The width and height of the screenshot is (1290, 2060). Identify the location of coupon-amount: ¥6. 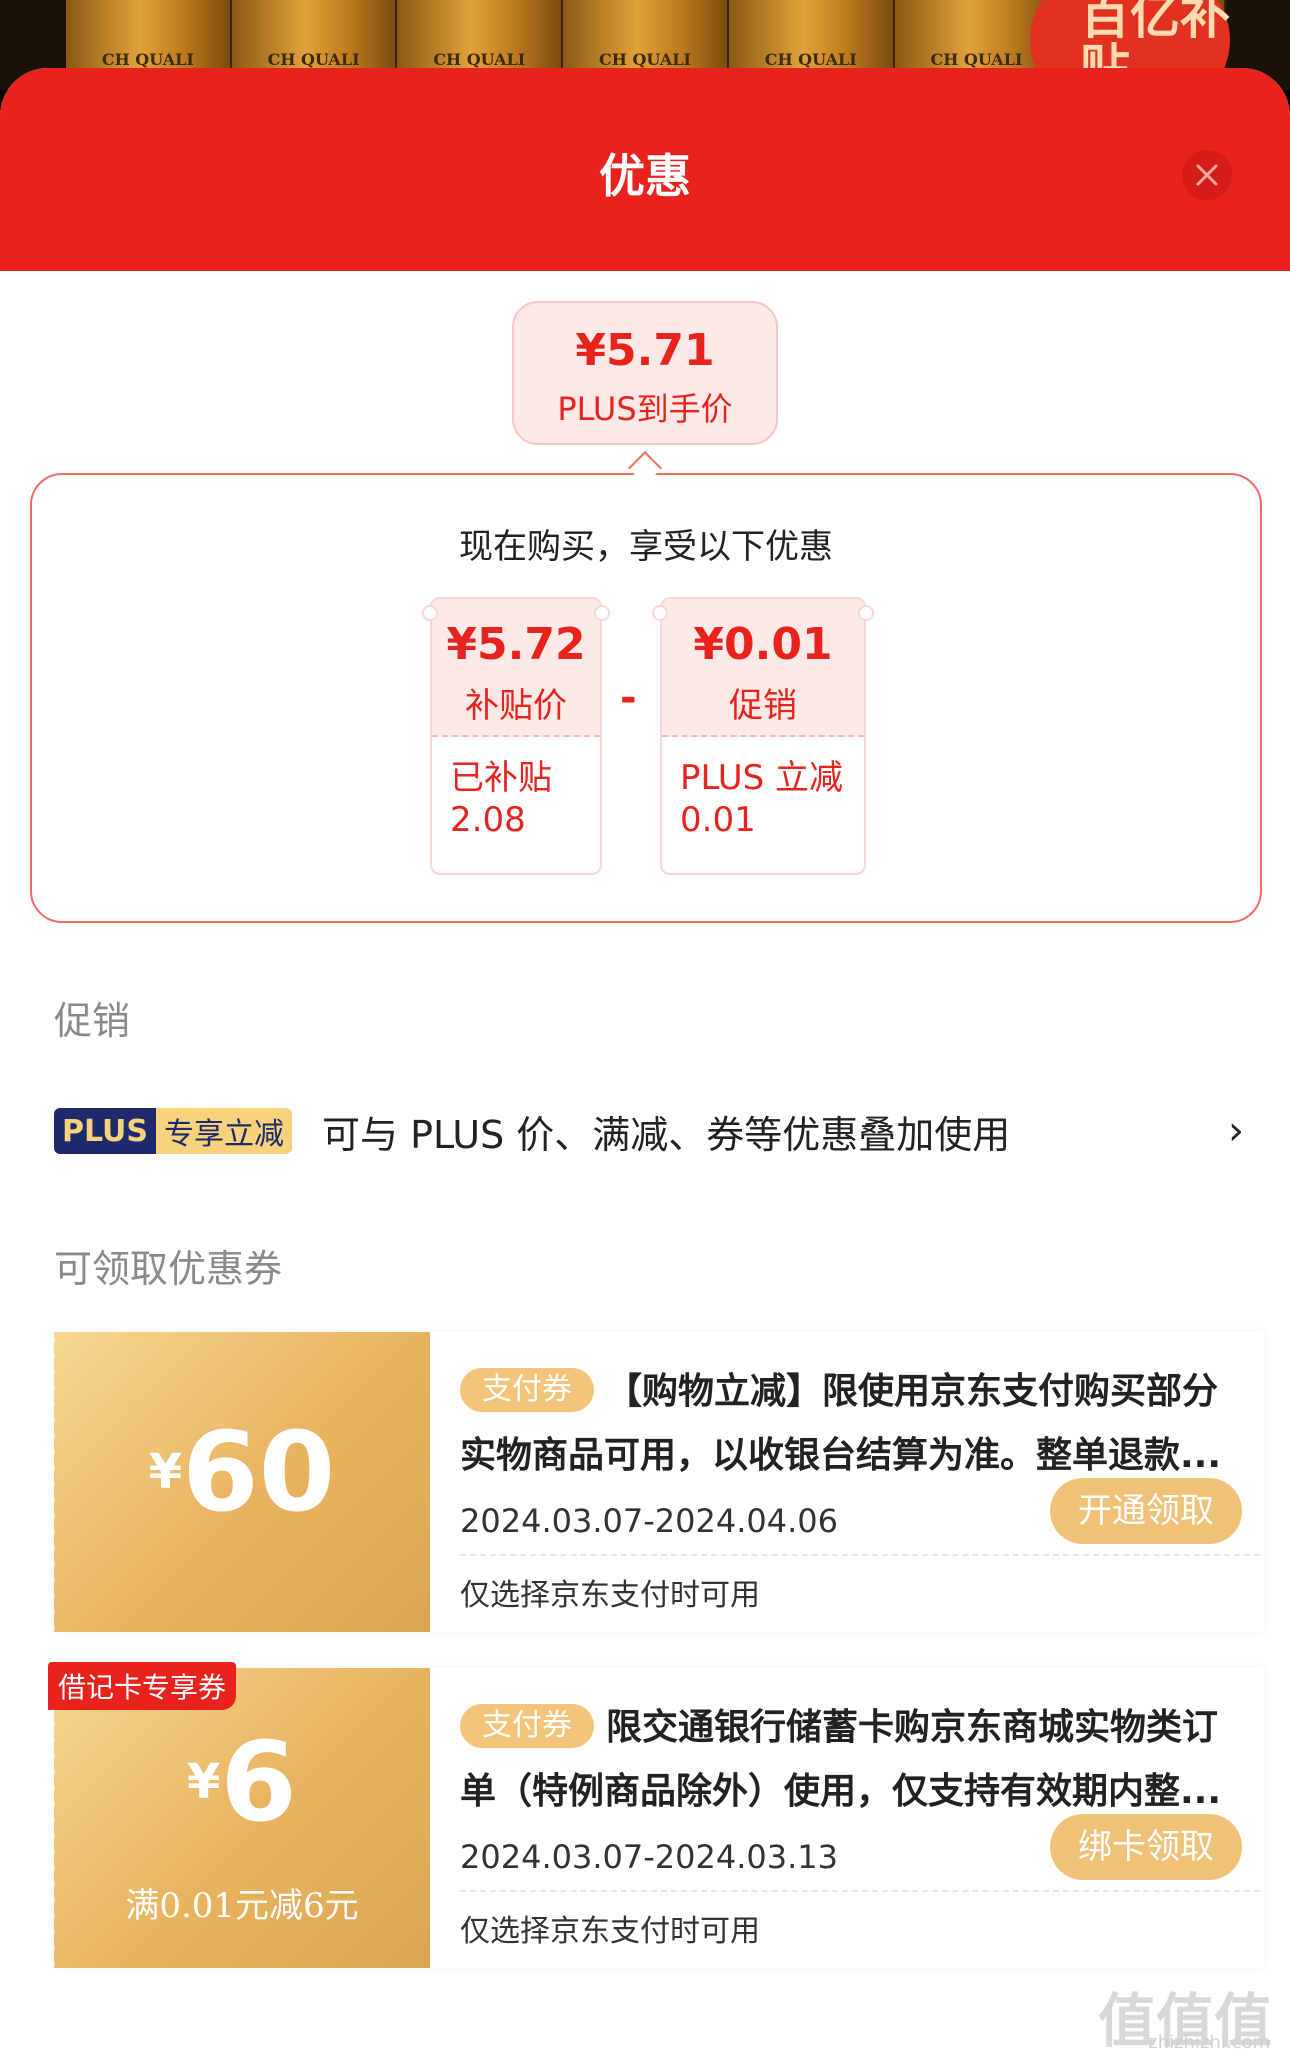
(242, 1782).